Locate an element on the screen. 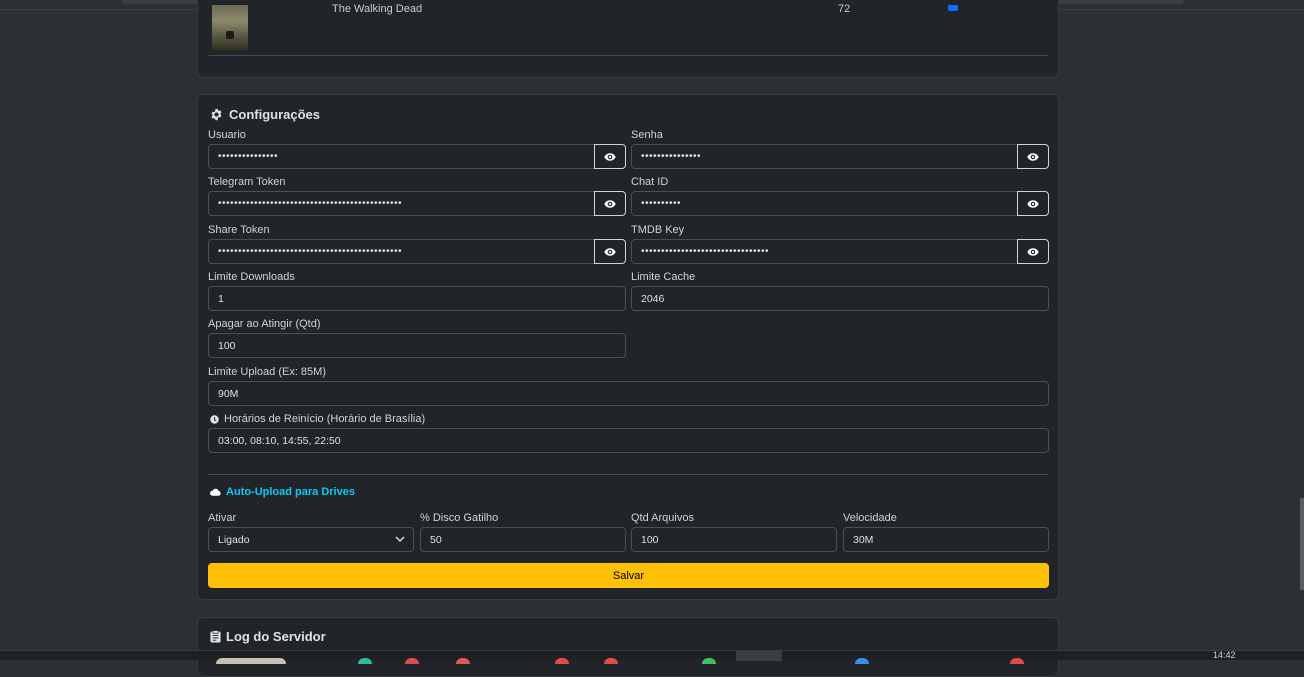 The height and width of the screenshot is (677, 1304). share-token-toggle-button is located at coordinates (610, 251).